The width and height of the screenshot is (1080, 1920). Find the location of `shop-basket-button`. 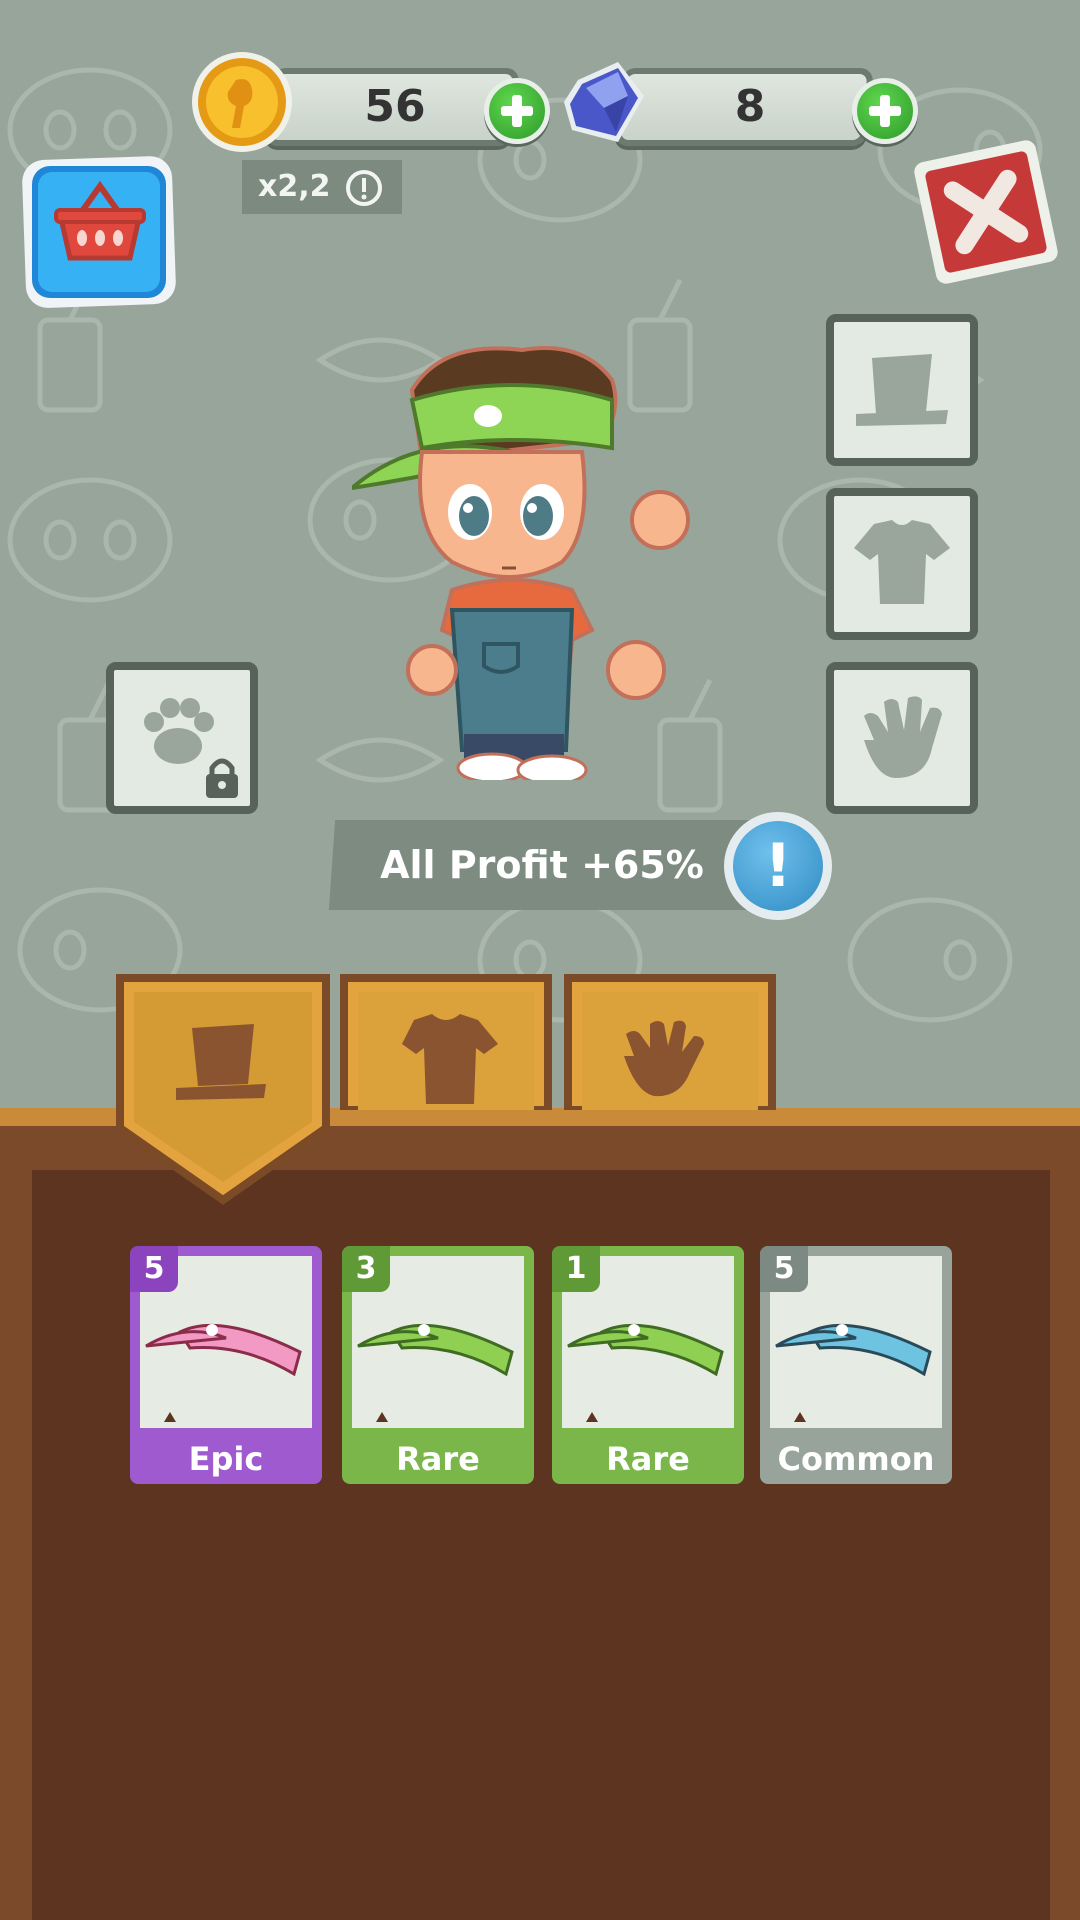

shop-basket-button is located at coordinates (100, 232).